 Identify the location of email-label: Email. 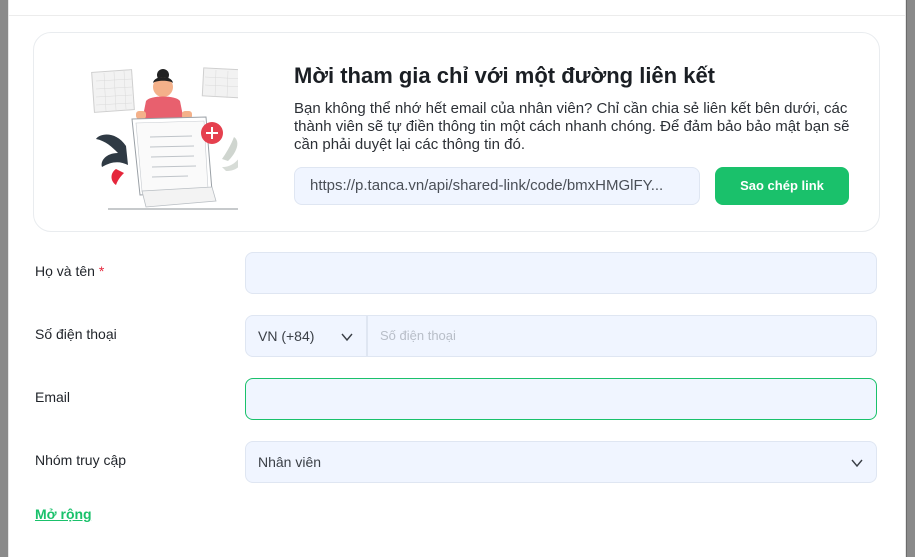
(53, 397).